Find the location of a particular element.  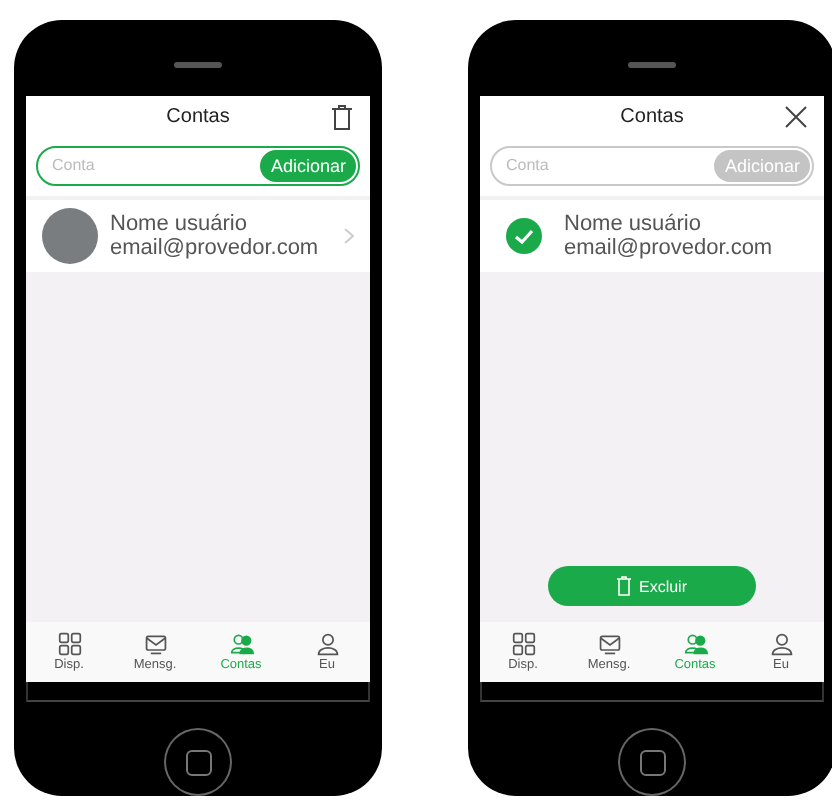

avatar-photo is located at coordinates (70, 235).